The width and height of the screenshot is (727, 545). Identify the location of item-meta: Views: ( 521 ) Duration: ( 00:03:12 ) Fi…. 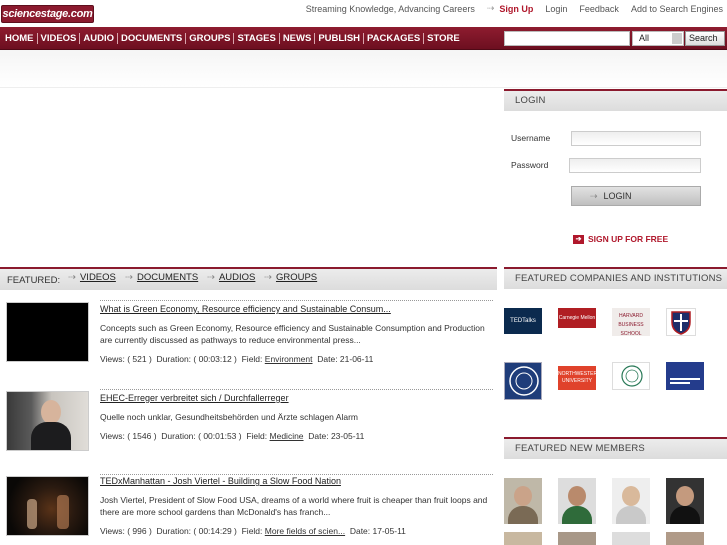
(236, 359).